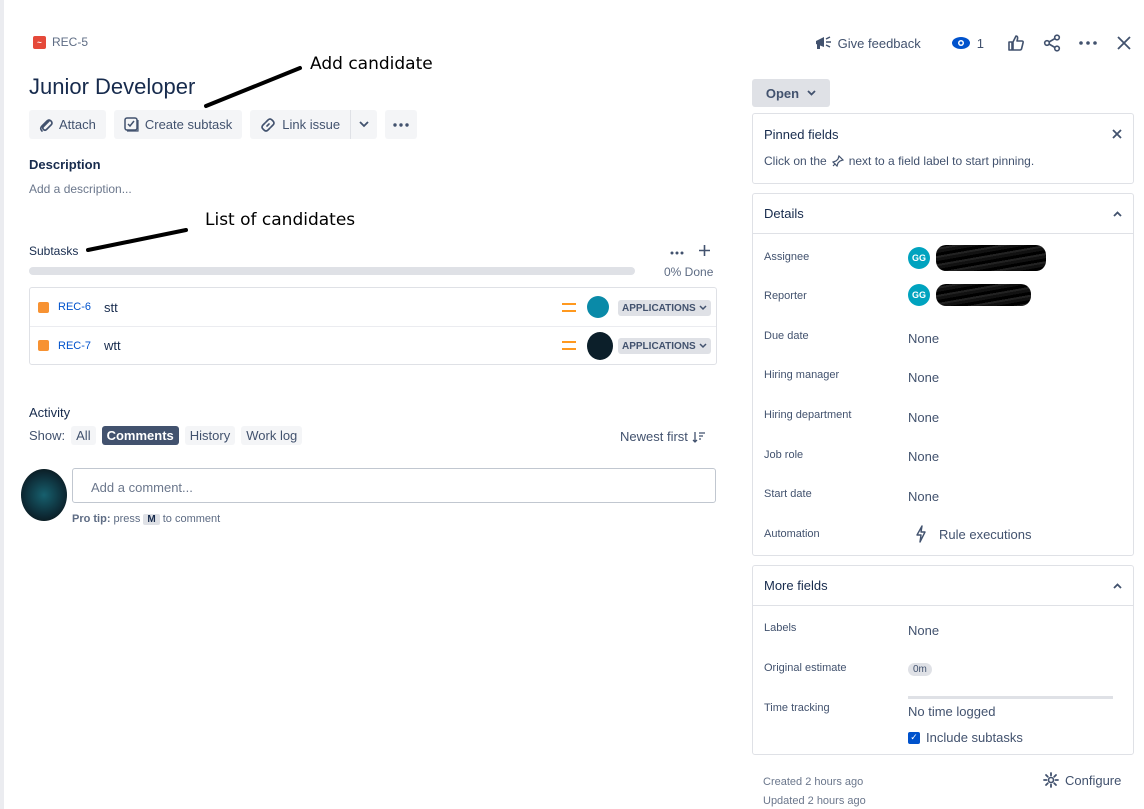 The width and height of the screenshot is (1144, 809). Describe the element at coordinates (991, 258) in the screenshot. I see `redacted-scribble` at that location.